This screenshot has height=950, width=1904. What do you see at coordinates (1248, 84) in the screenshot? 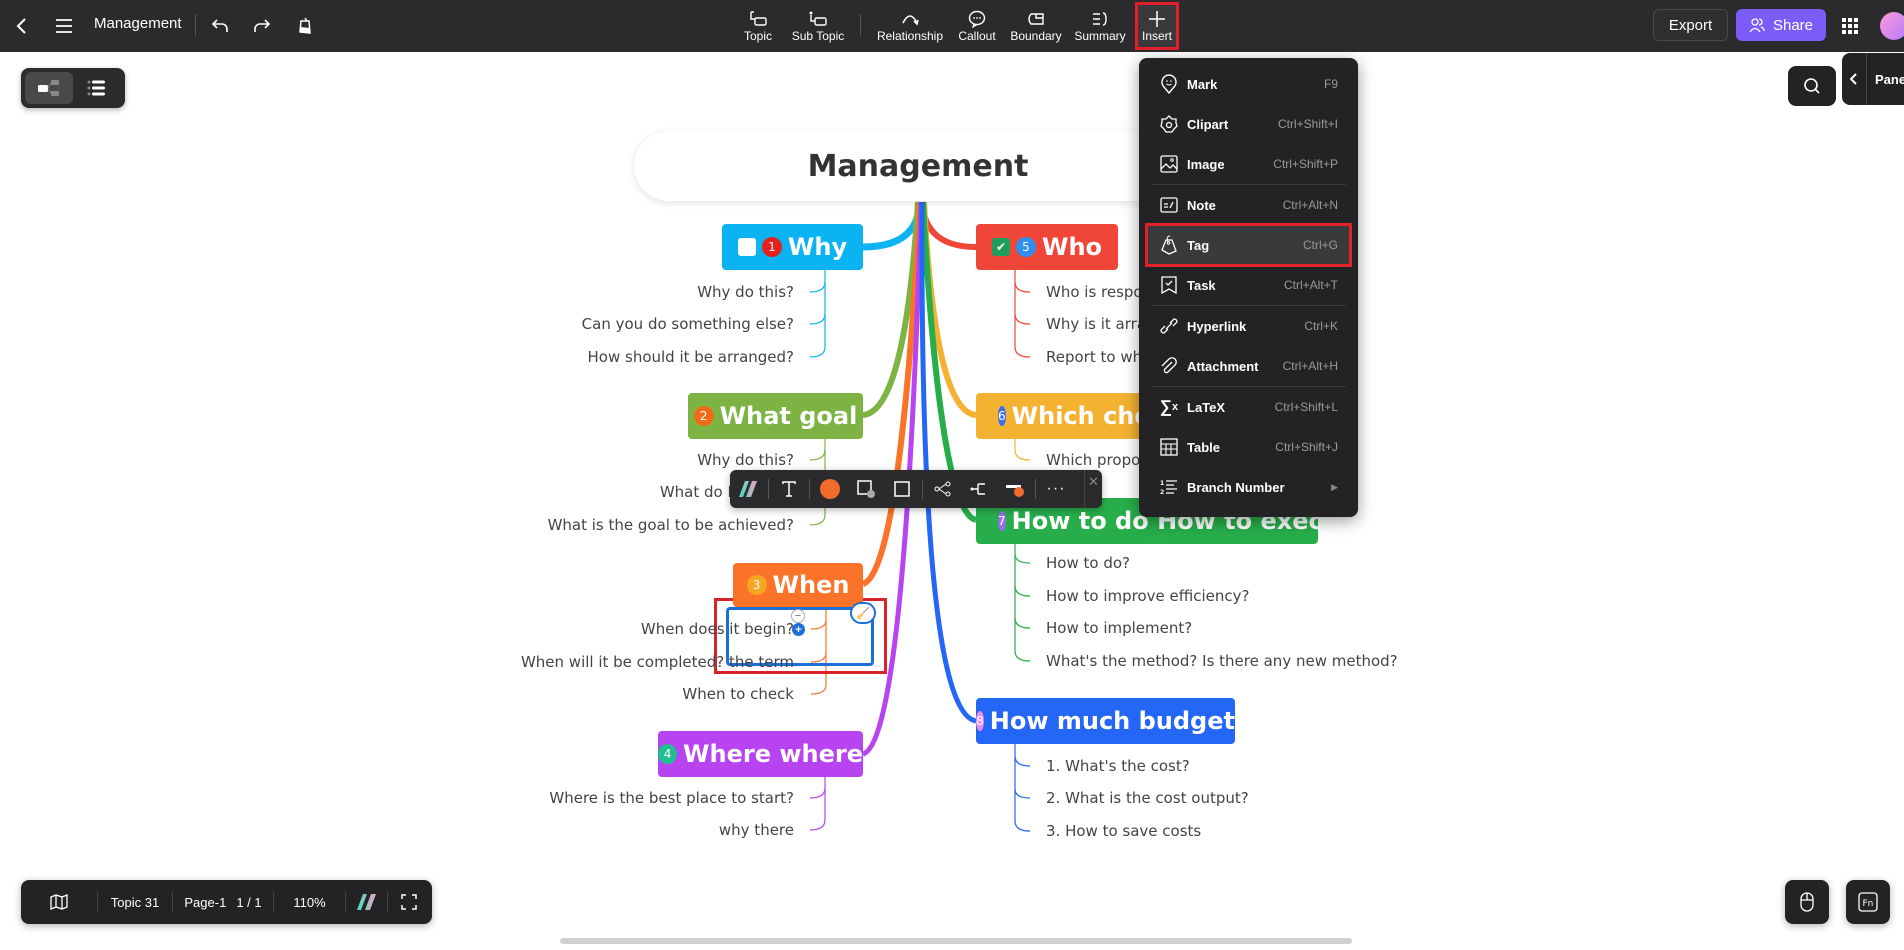
I see `menu-item-mark: Mark F9` at bounding box center [1248, 84].